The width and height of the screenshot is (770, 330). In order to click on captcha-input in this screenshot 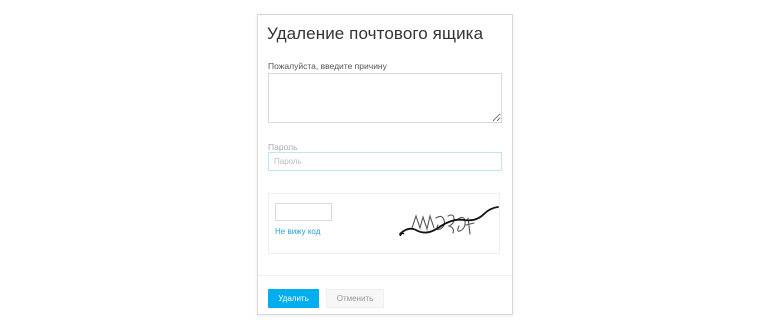, I will do `click(303, 212)`.